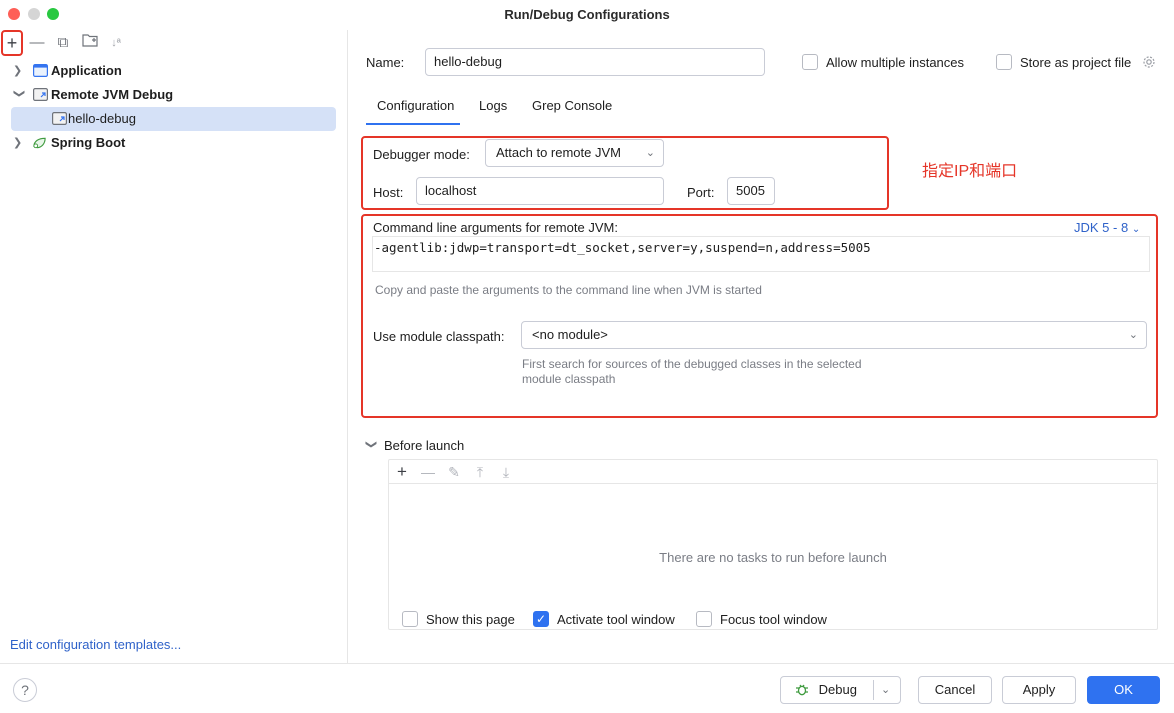 The width and height of the screenshot is (1174, 713). I want to click on show-page-checkbox, so click(410, 619).